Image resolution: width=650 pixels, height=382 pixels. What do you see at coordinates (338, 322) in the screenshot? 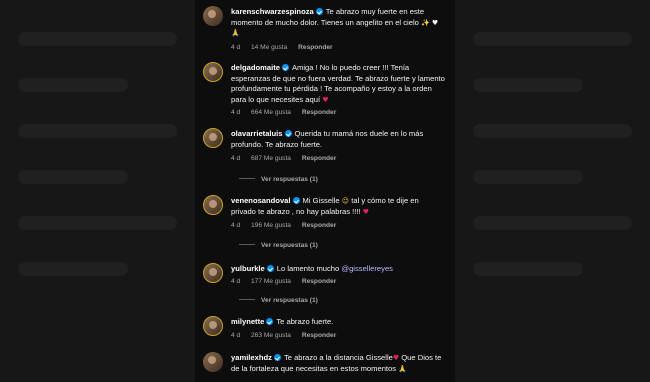
I see `comment-body: milynette Te abrazo fuerte.` at bounding box center [338, 322].